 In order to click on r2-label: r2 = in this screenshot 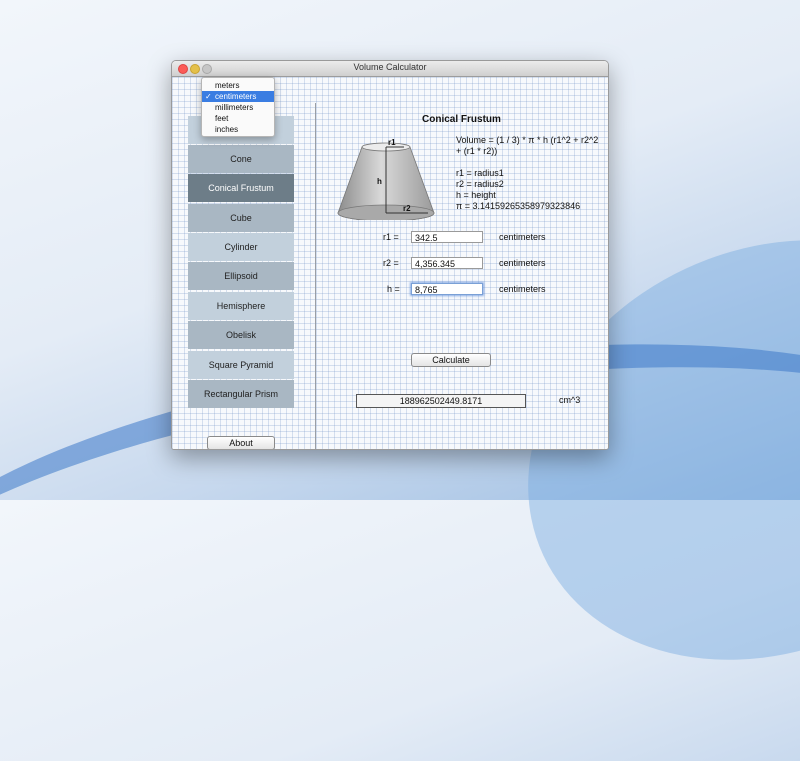, I will do `click(391, 263)`.